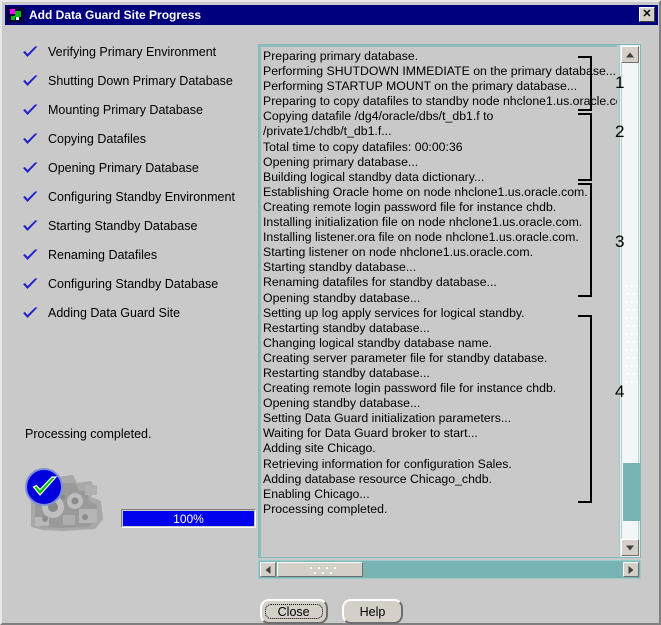 This screenshot has width=661, height=625. I want to click on chevron-left-icon, so click(268, 569).